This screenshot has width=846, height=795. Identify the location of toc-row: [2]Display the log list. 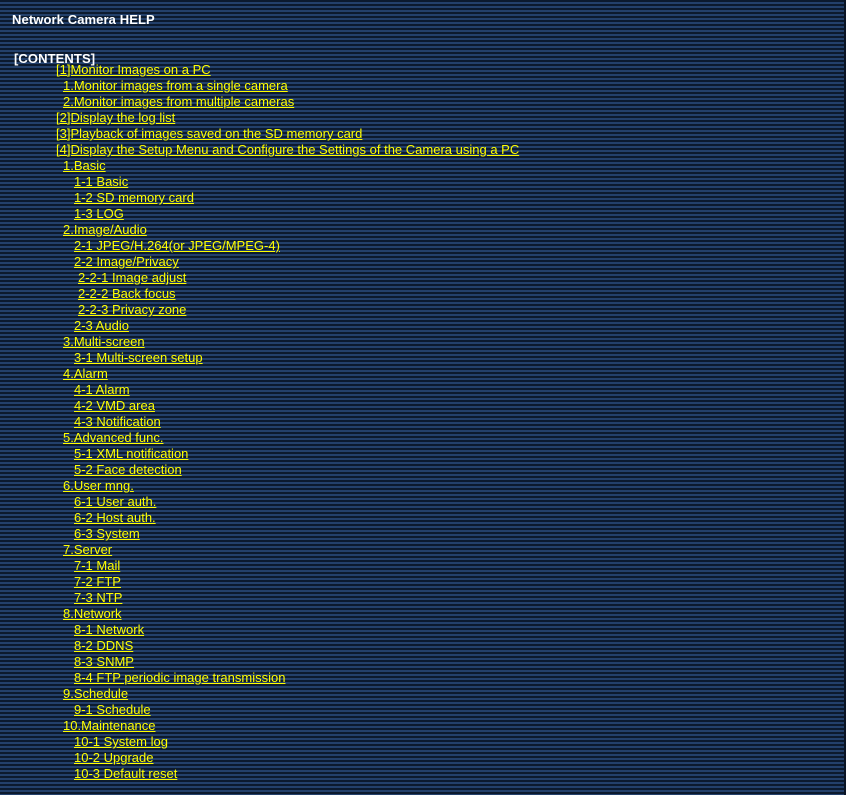
(423, 118).